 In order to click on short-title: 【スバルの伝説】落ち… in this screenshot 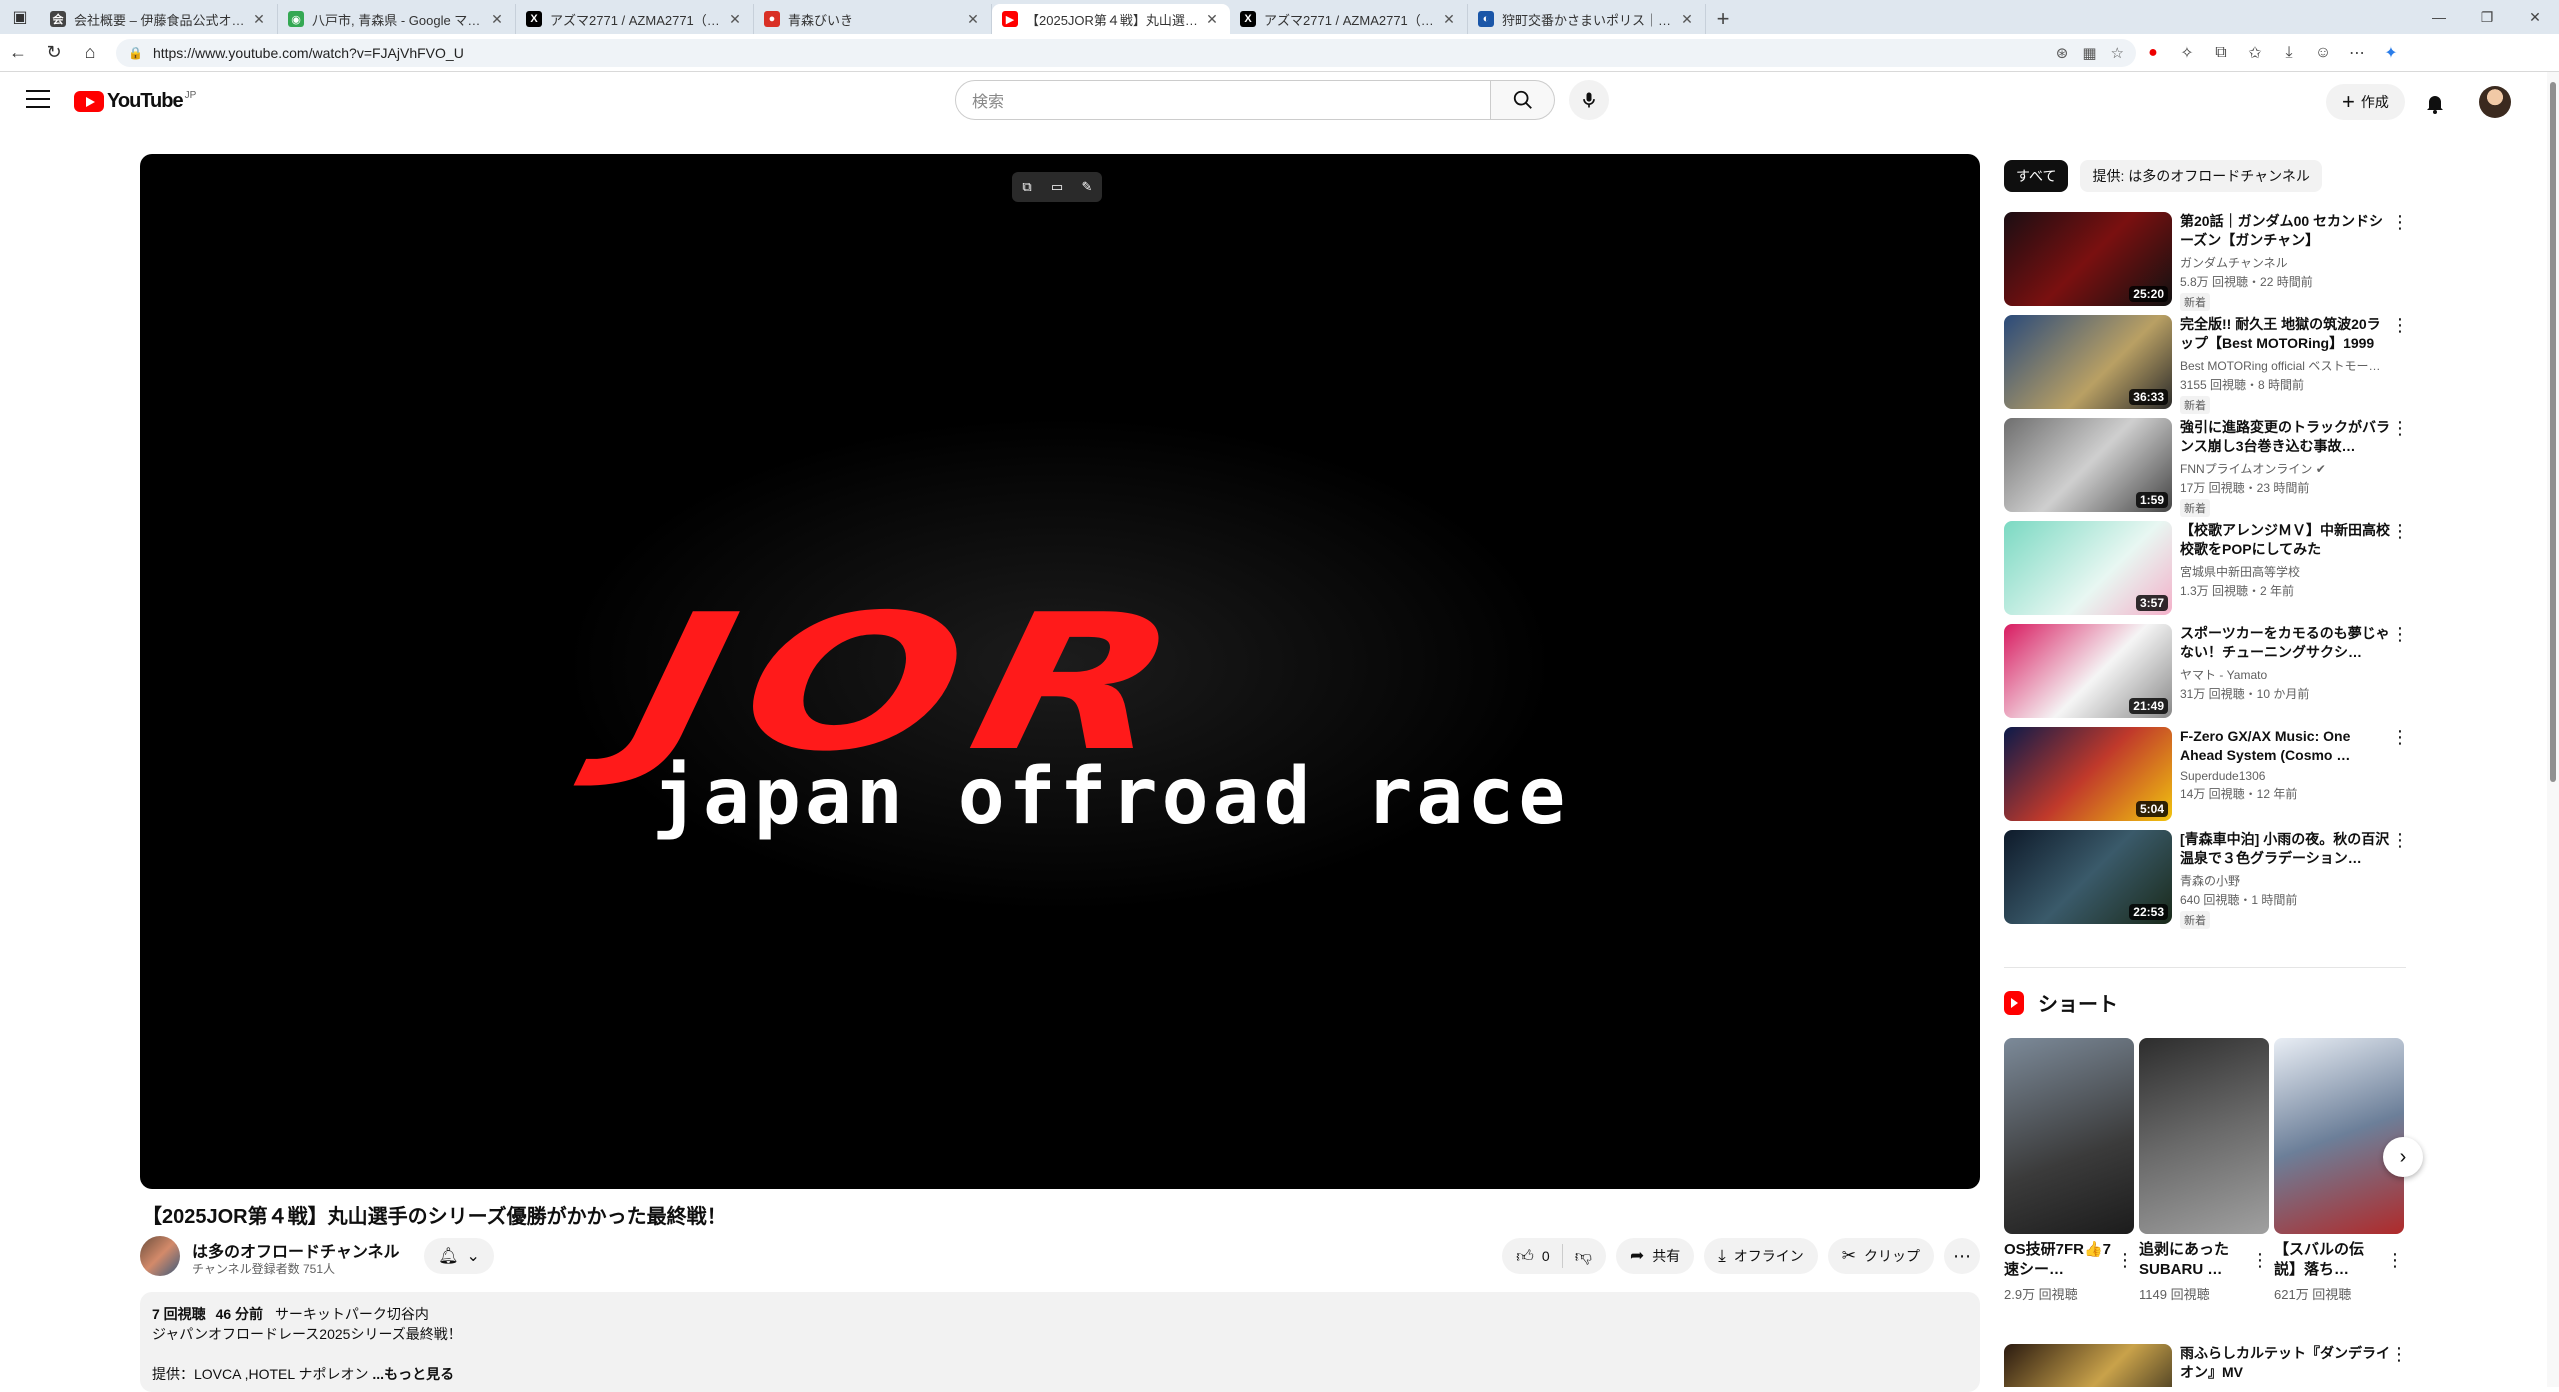, I will do `click(2328, 1260)`.